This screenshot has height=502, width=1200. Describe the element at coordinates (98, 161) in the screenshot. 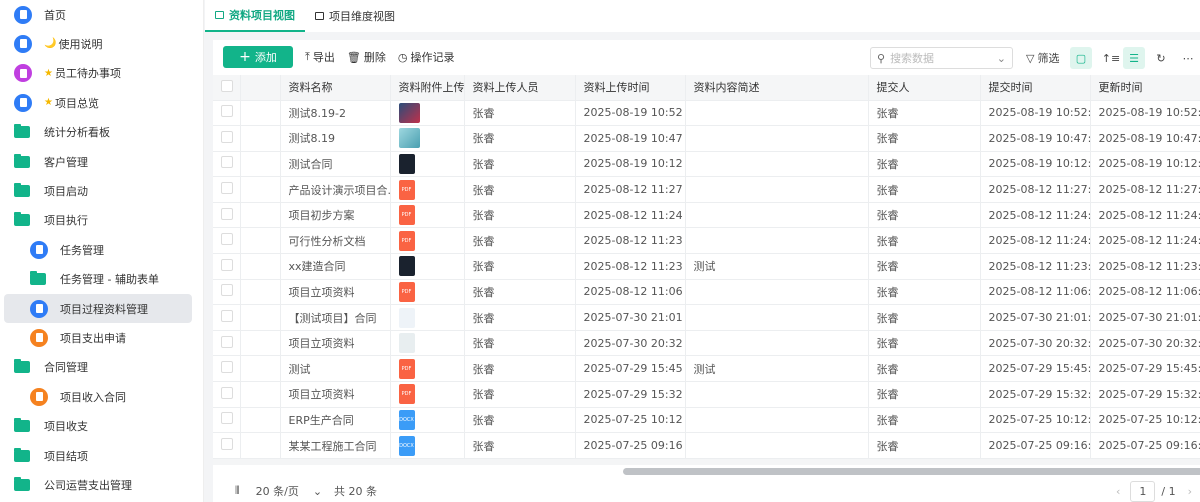

I see `sidebar-item: 客户管理` at that location.